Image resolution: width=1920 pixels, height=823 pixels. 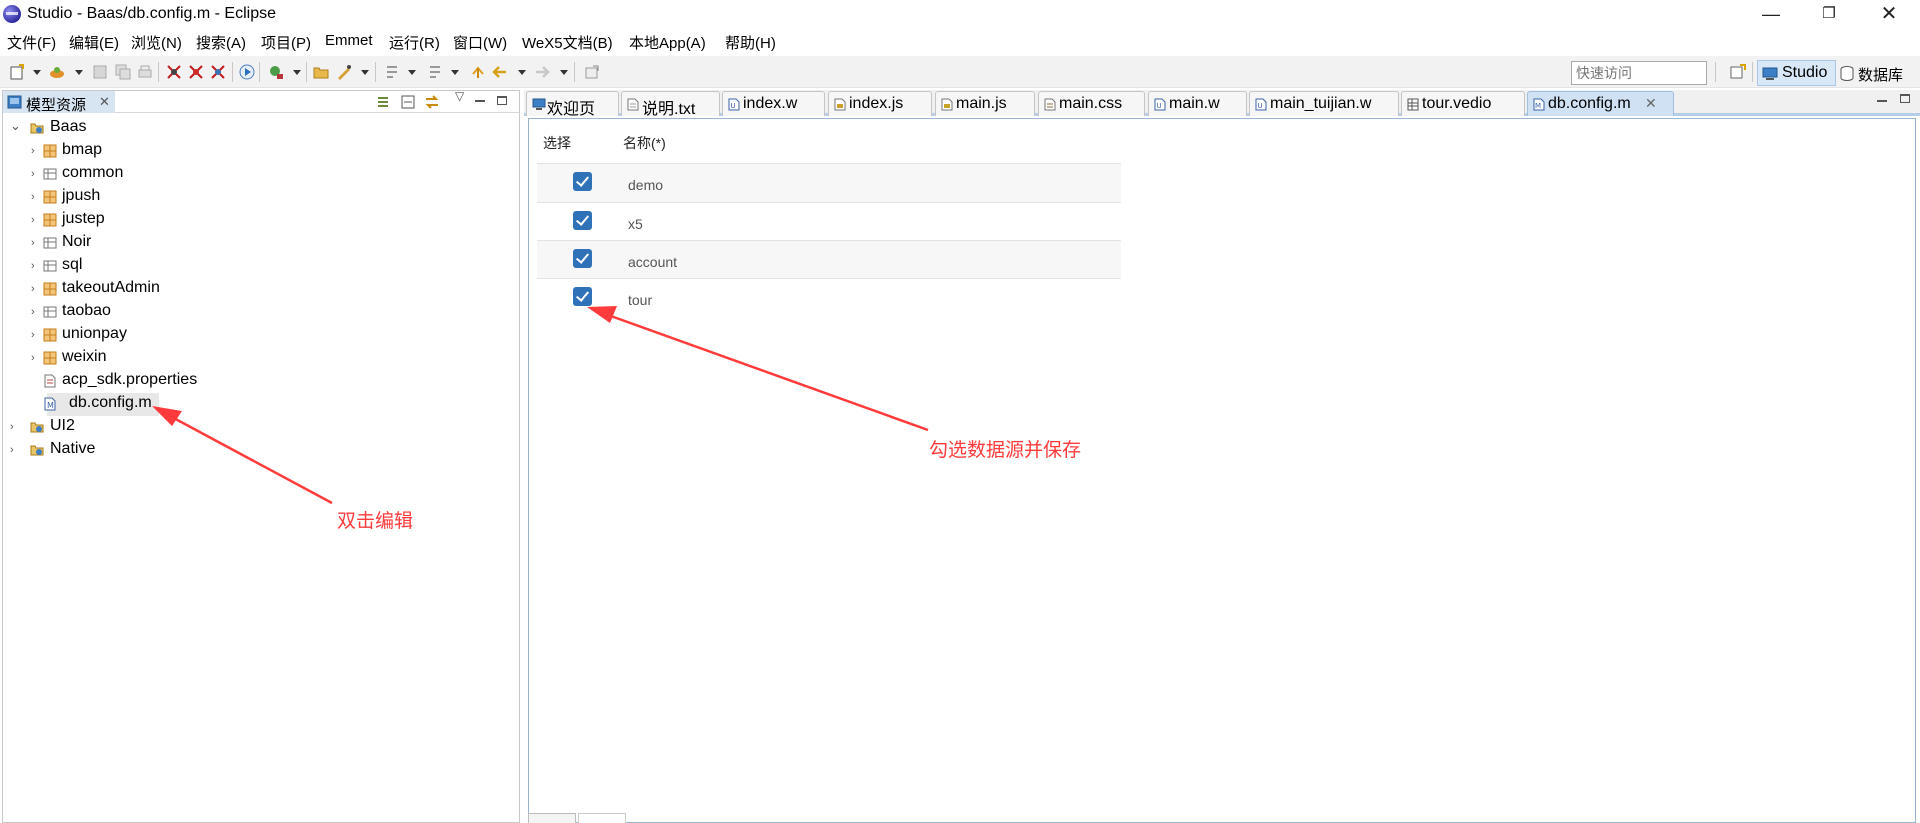 I want to click on arrow-to-tree-item, so click(x=251, y=459).